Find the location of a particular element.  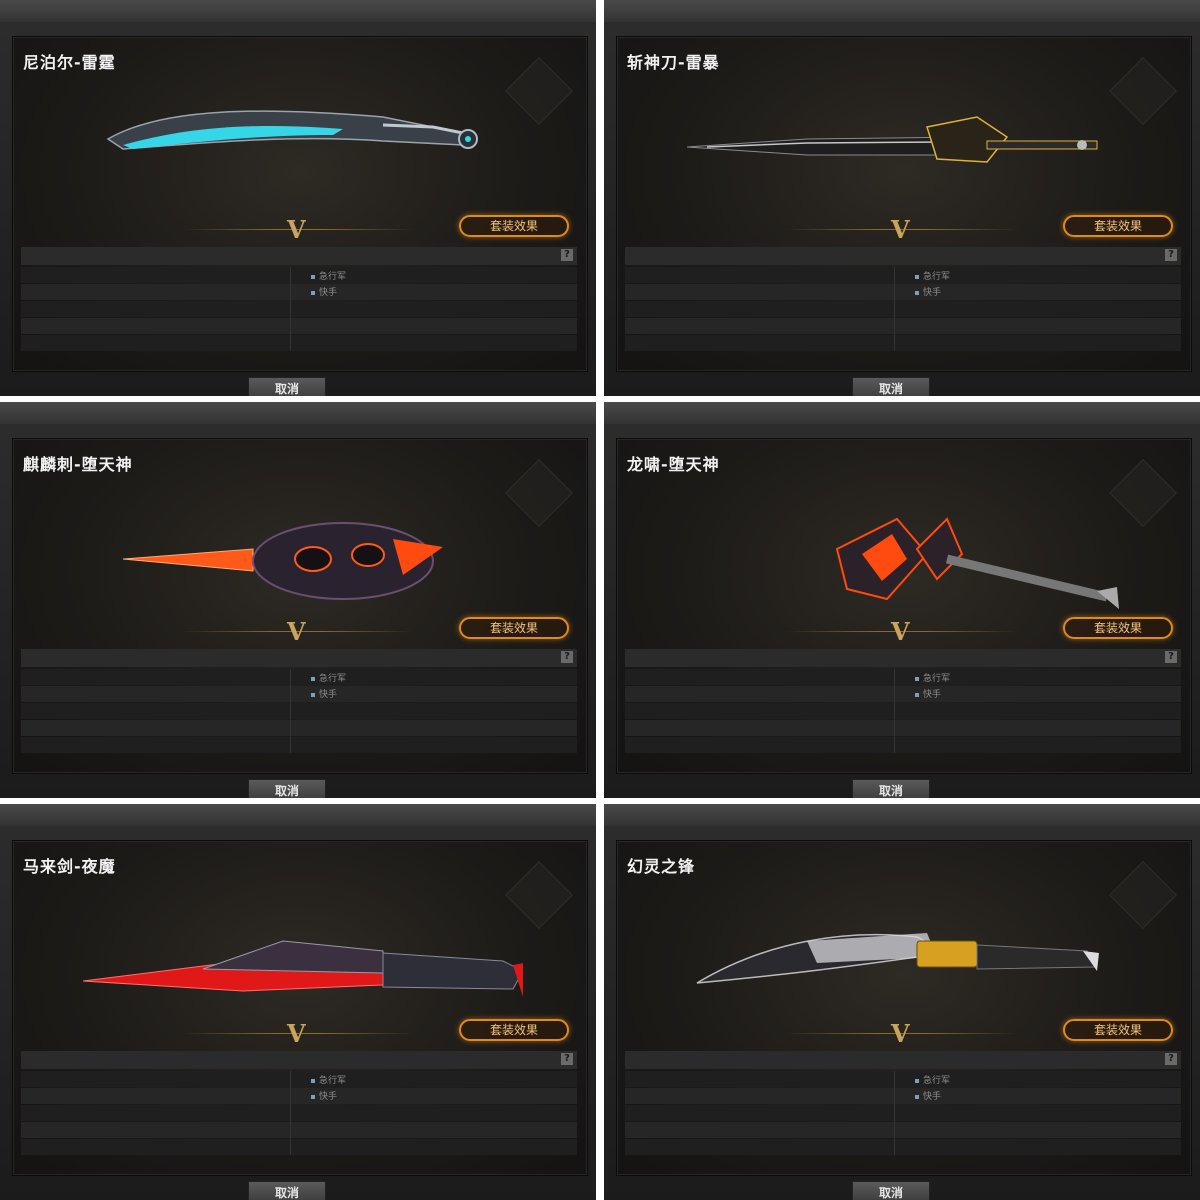

preview-frame: 尼泊尔-雷霆 V 套装效果 ? 急行军 快手 is located at coordinates (300, 204).